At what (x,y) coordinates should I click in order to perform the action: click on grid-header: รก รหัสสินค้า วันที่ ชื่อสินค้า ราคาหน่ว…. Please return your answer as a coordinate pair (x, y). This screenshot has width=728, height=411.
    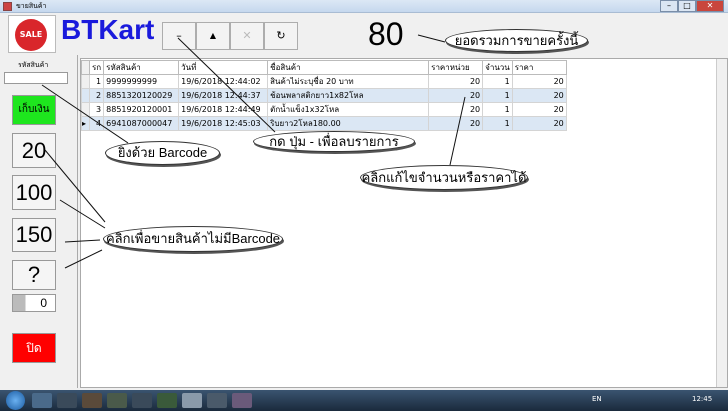
    Looking at the image, I should click on (324, 67).